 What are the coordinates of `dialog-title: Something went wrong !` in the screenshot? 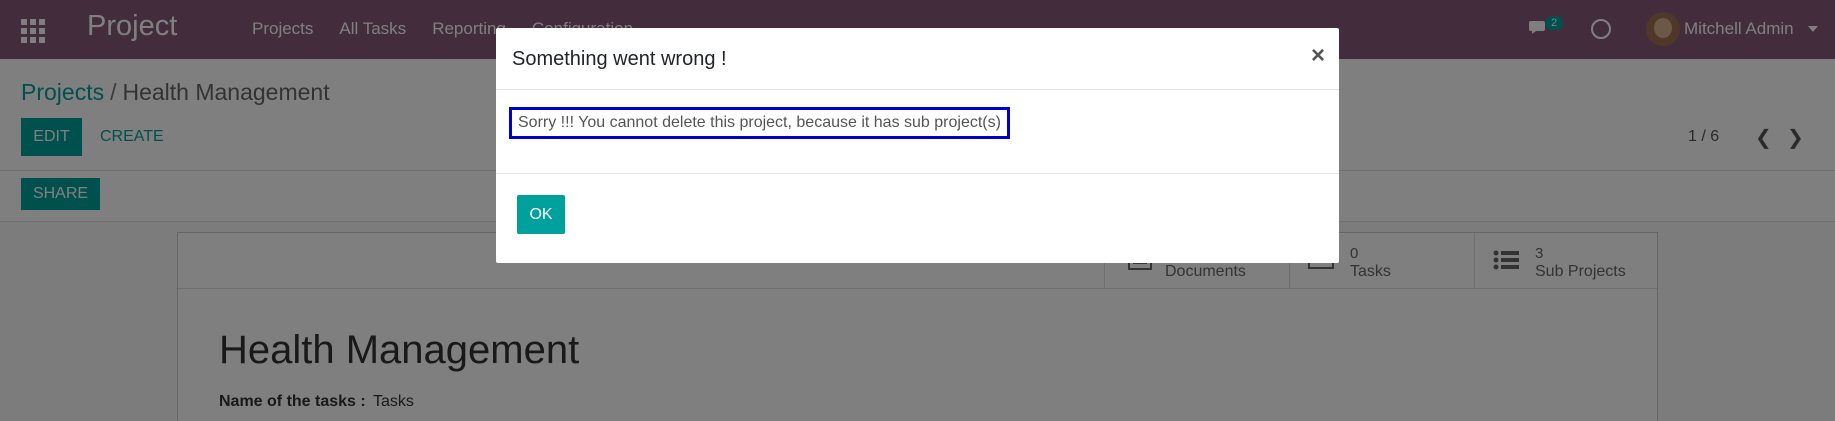 It's located at (619, 59).